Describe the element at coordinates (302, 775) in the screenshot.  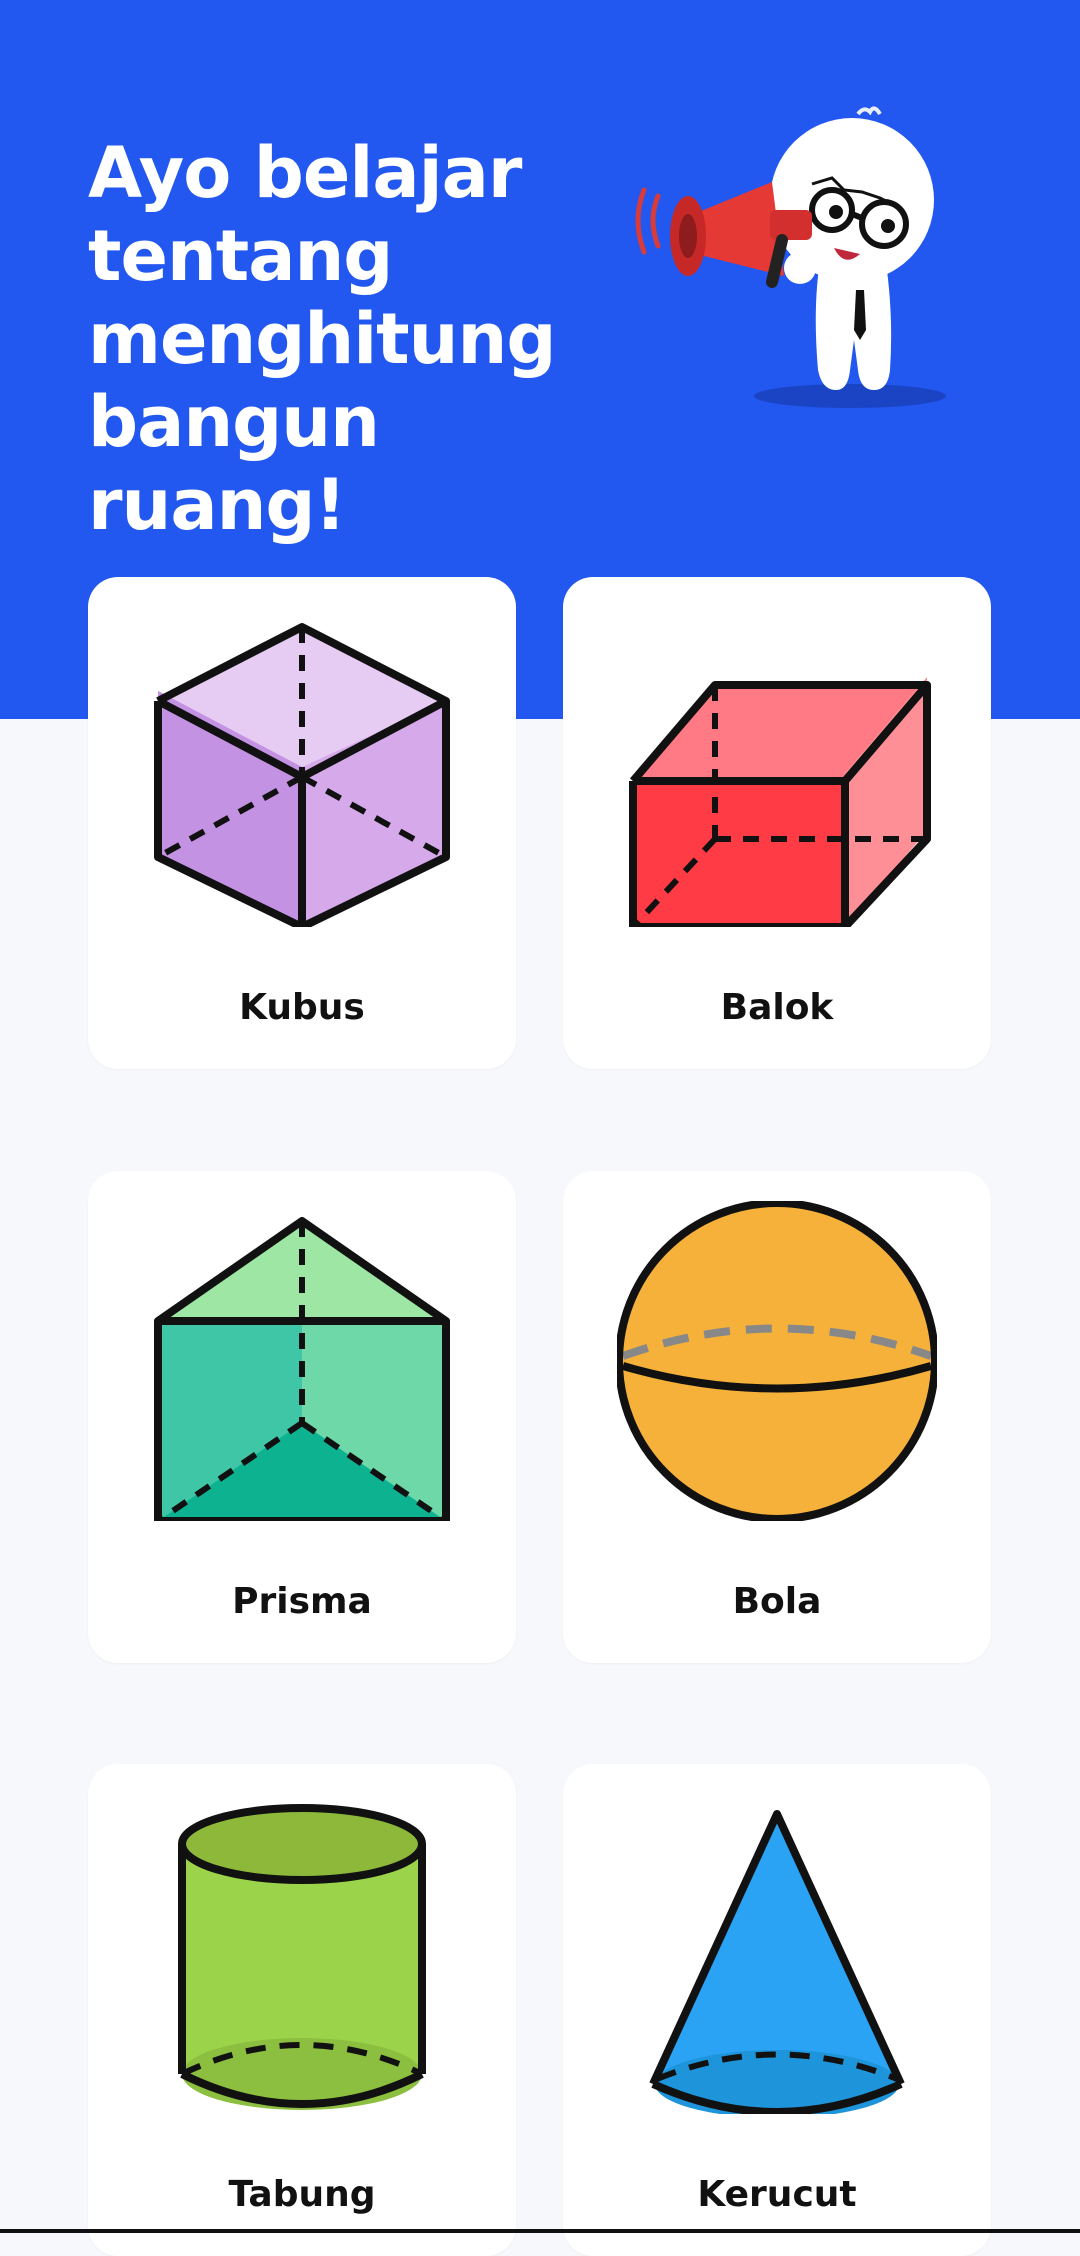
I see `cube-icon` at that location.